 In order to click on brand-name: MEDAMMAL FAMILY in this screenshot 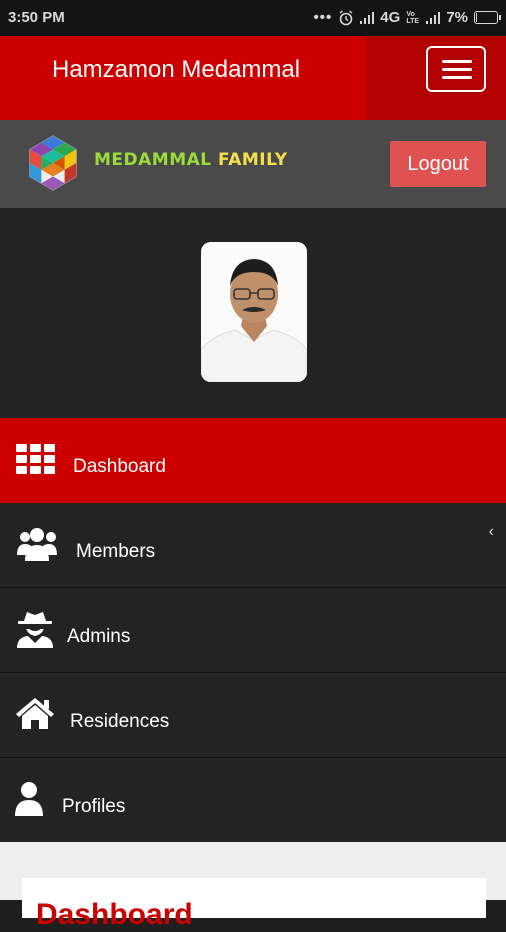, I will do `click(191, 160)`.